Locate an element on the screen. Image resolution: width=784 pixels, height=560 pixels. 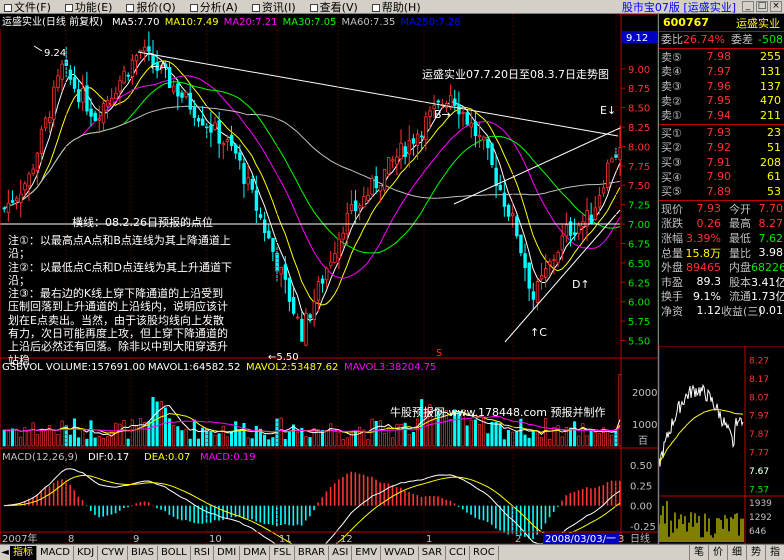
ask-label: 卖① is located at coordinates (671, 116).